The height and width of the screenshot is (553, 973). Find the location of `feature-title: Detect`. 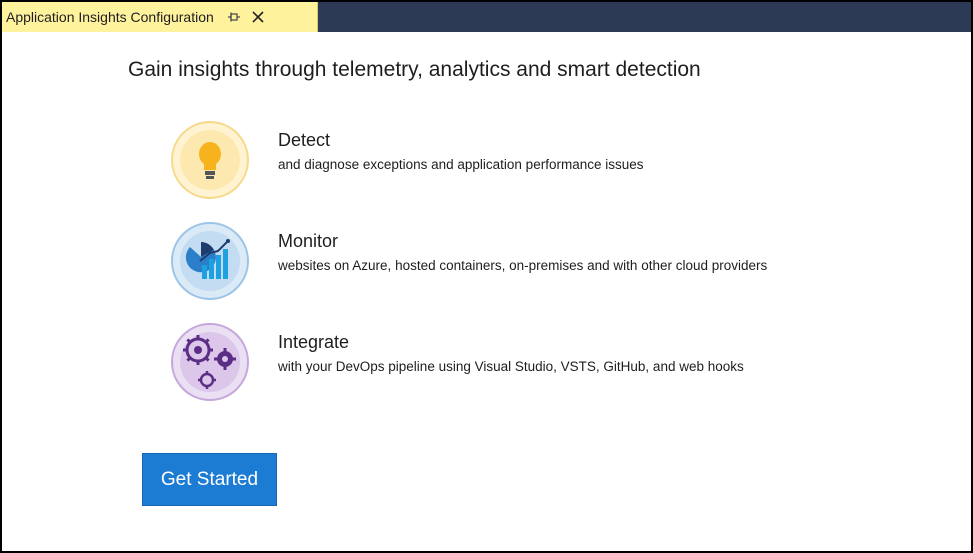

feature-title: Detect is located at coordinates (304, 140).